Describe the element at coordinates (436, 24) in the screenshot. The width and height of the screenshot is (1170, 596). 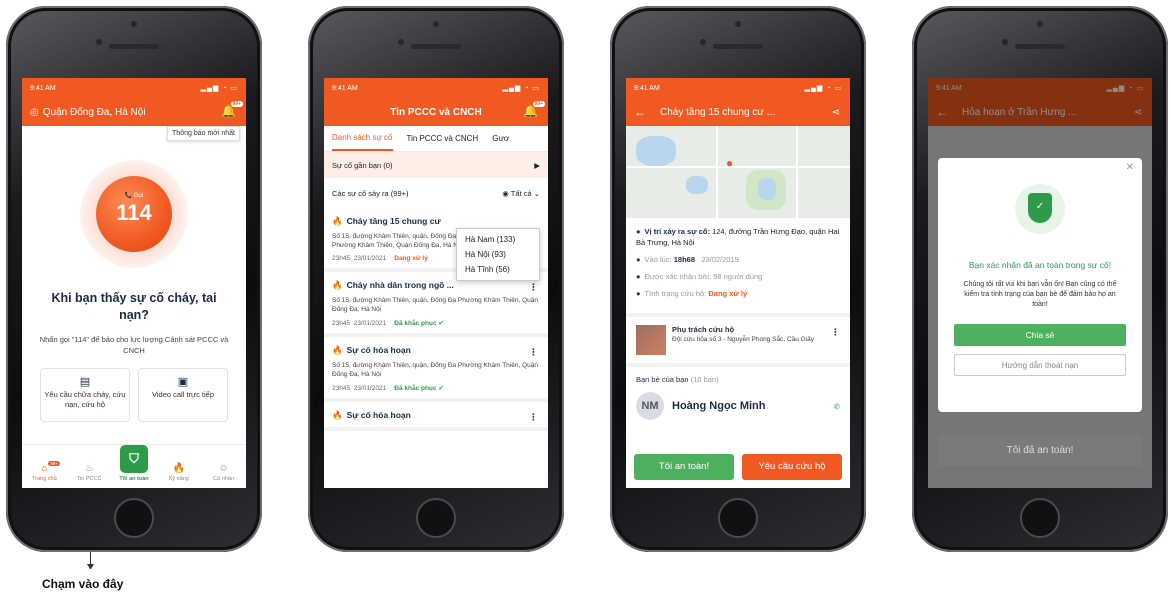
I see `front-camera` at that location.